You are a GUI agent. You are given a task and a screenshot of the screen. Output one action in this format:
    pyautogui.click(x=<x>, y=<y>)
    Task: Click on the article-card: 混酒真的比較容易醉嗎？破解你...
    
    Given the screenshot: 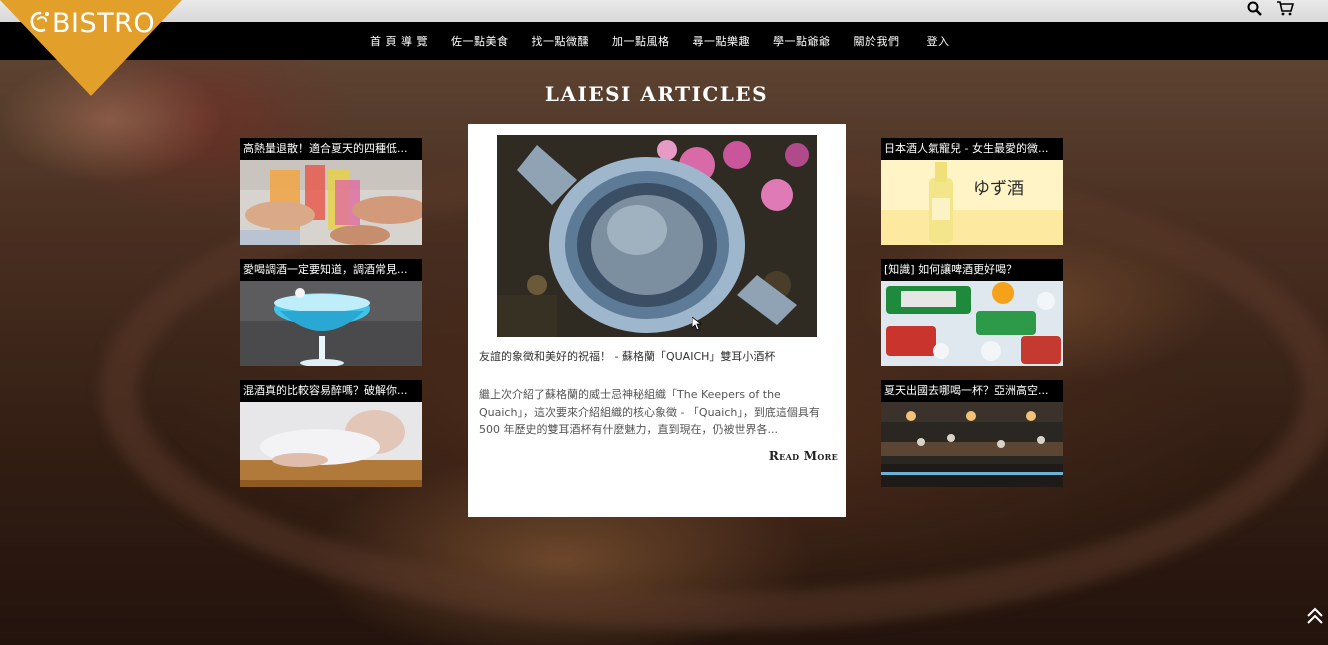 What is the action you would take?
    pyautogui.click(x=331, y=433)
    